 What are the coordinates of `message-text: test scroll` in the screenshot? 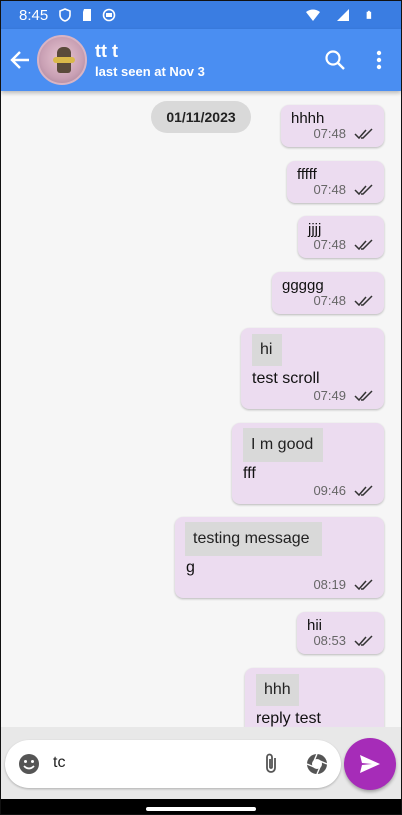 It's located at (286, 378).